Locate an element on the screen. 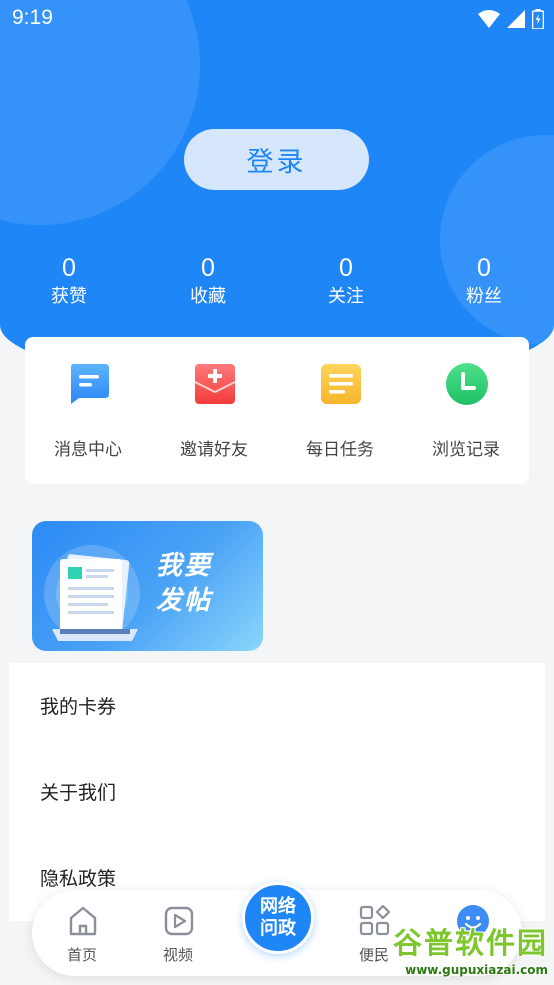  nav-video: 视频 is located at coordinates (178, 933).